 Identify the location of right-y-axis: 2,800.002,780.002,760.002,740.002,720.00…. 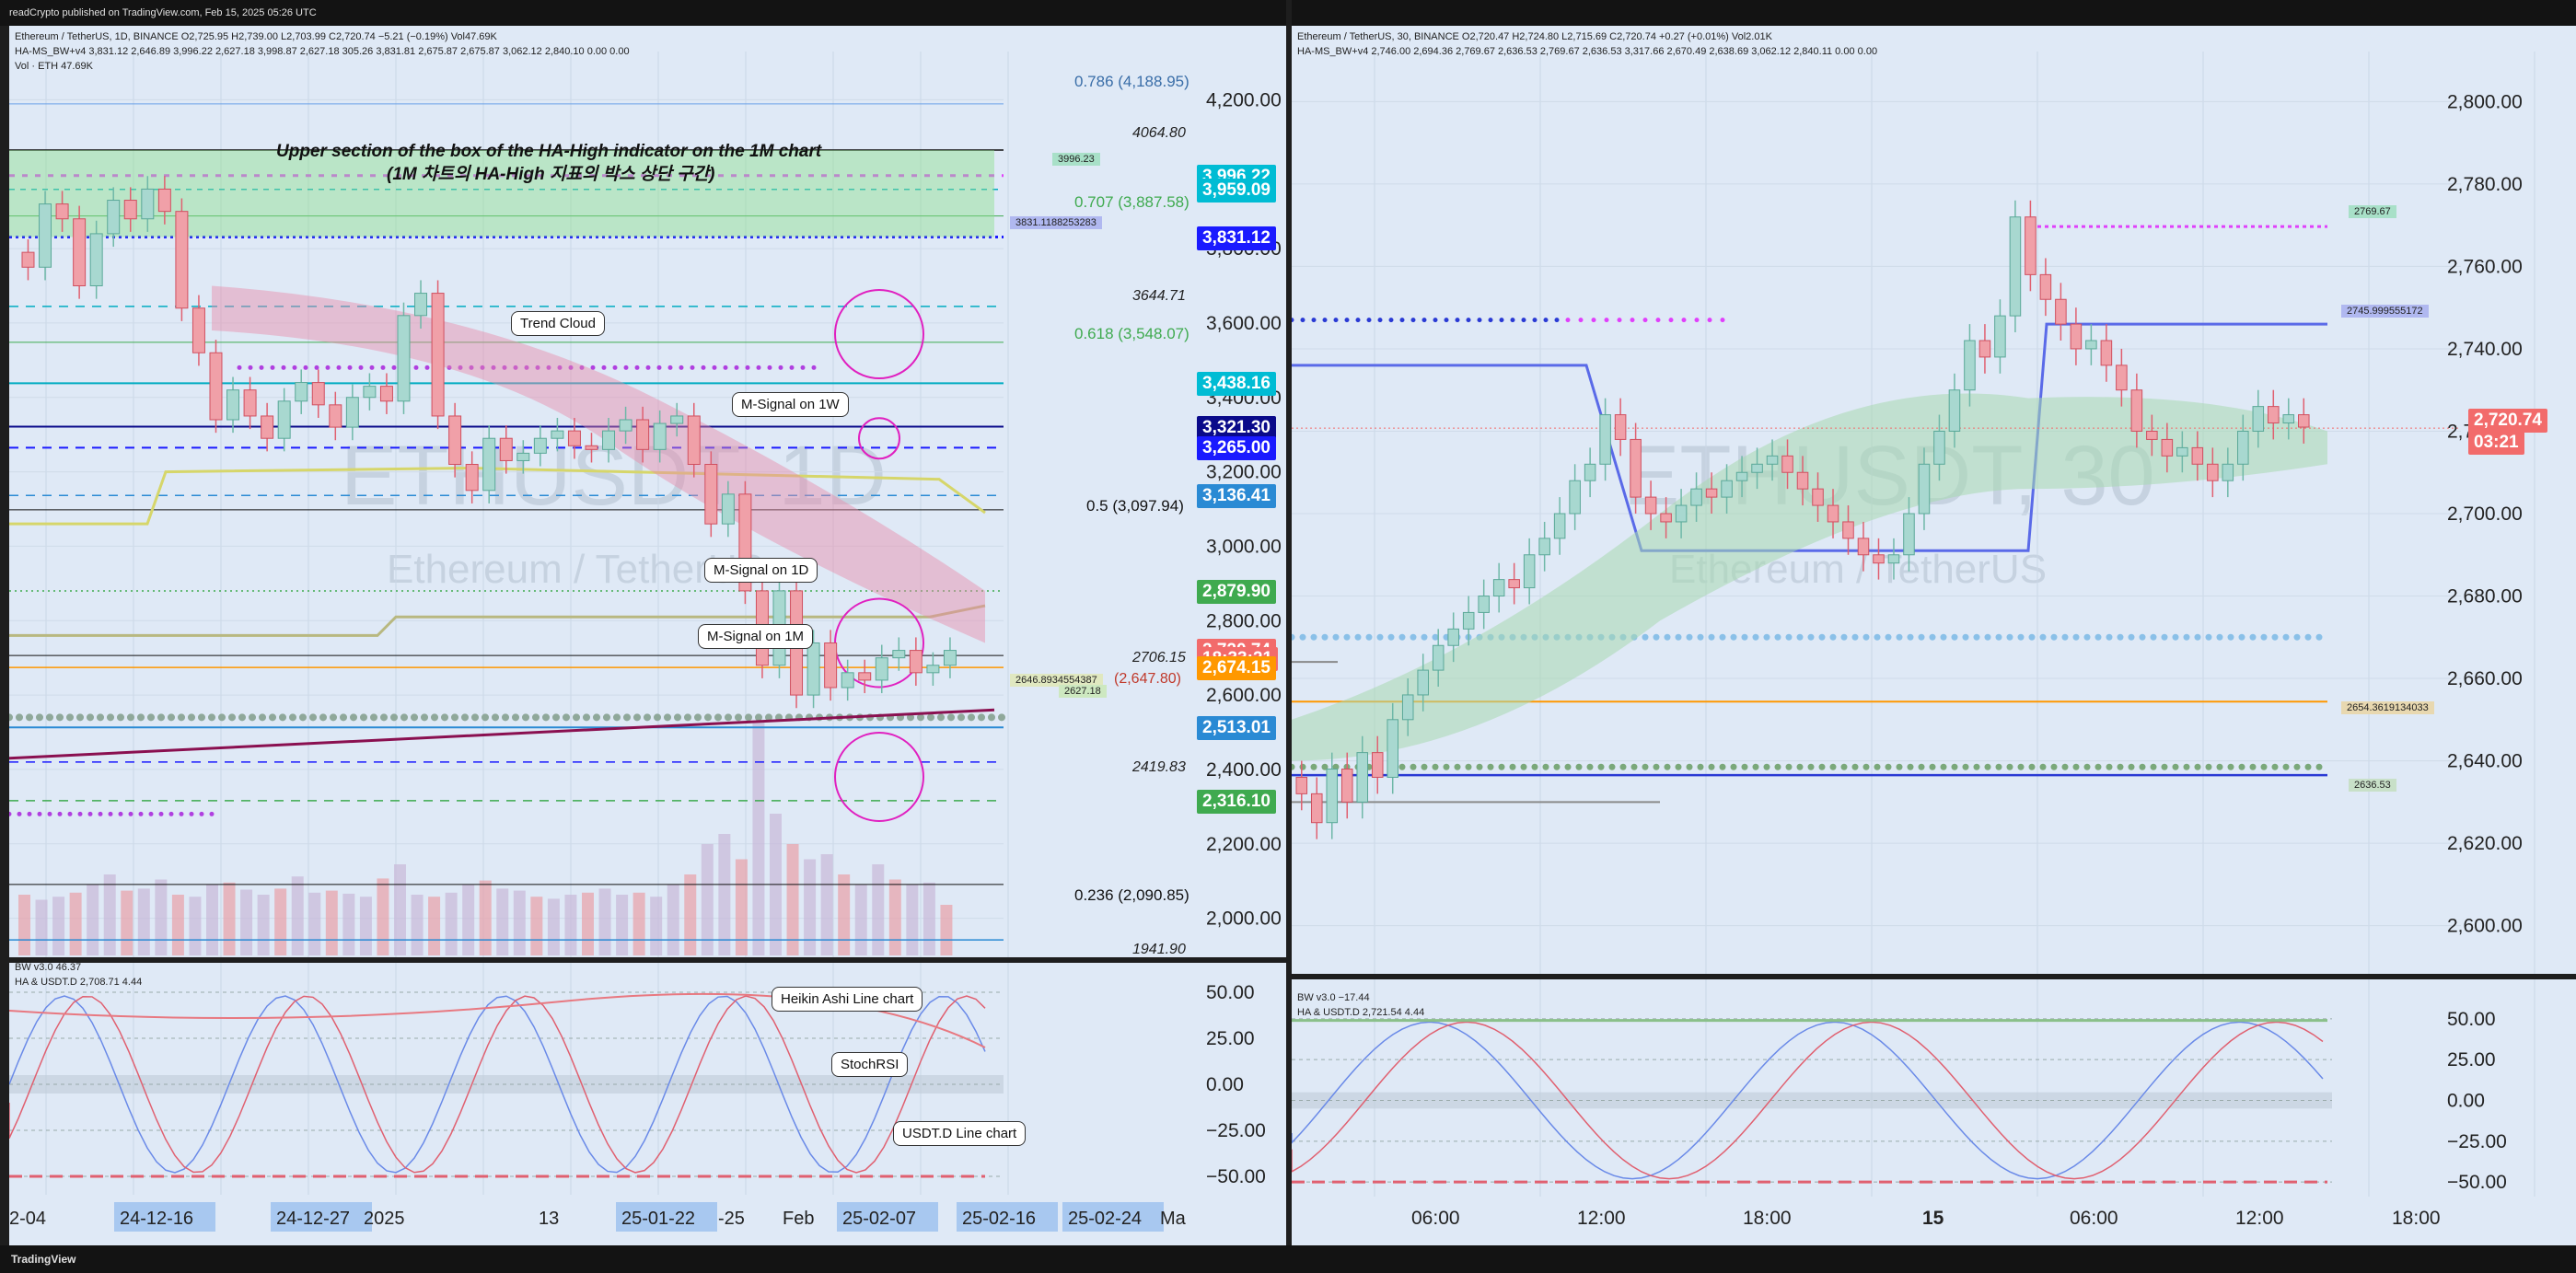
(2485, 513).